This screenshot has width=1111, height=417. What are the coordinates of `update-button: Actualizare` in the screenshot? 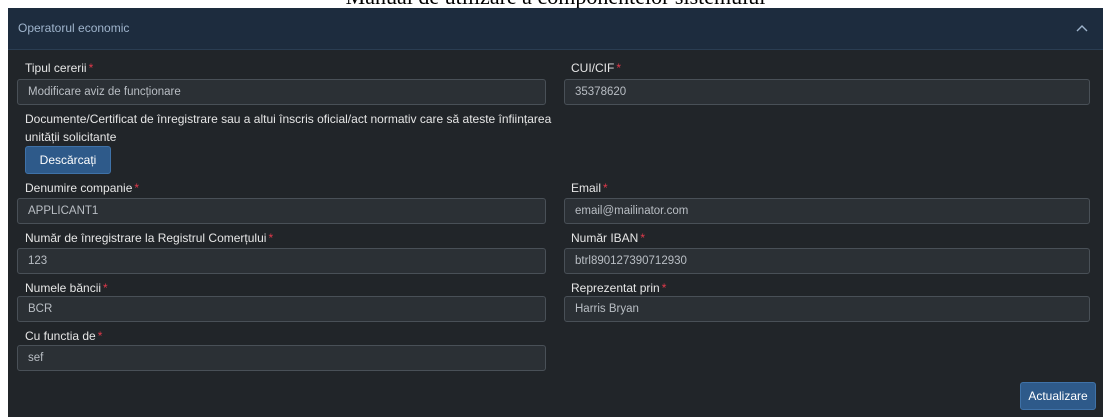 It's located at (1058, 396).